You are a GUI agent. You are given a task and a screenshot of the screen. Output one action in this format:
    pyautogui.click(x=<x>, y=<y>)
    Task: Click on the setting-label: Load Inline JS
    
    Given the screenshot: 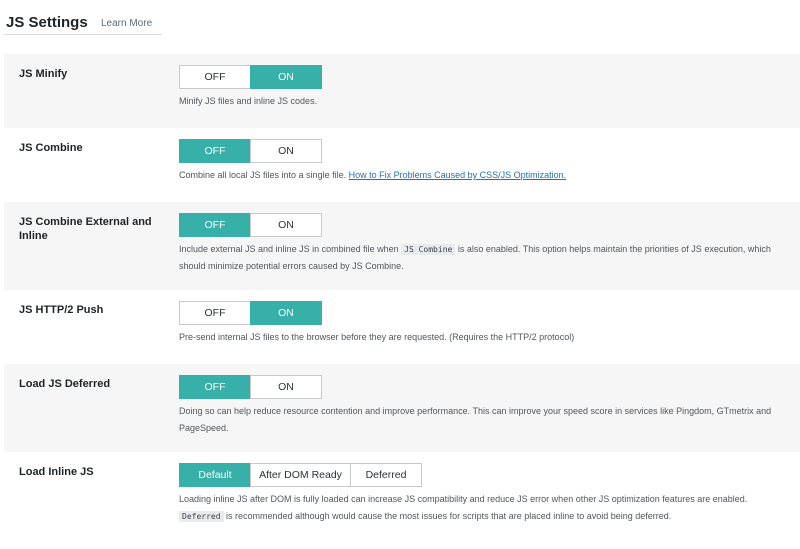 What is the action you would take?
    pyautogui.click(x=56, y=472)
    